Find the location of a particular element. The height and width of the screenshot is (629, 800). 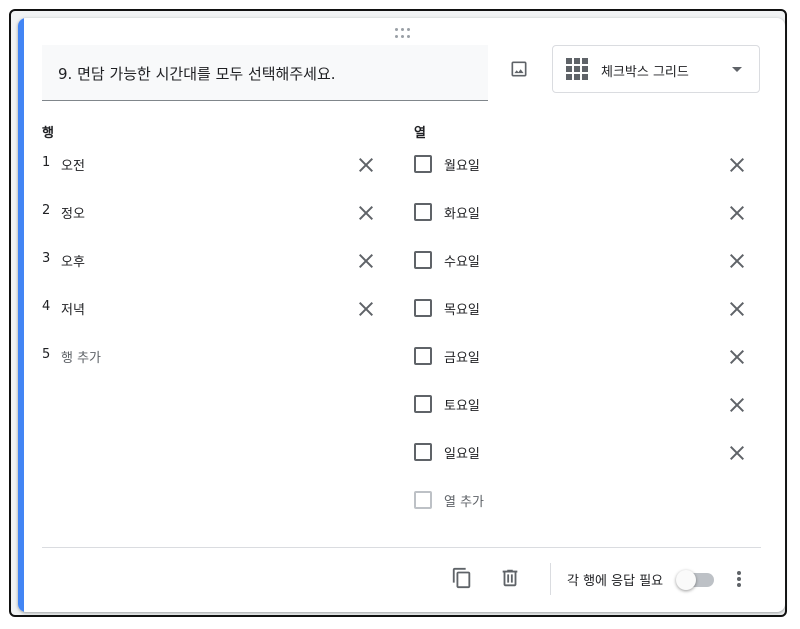

row-number: 2 is located at coordinates (46, 210).